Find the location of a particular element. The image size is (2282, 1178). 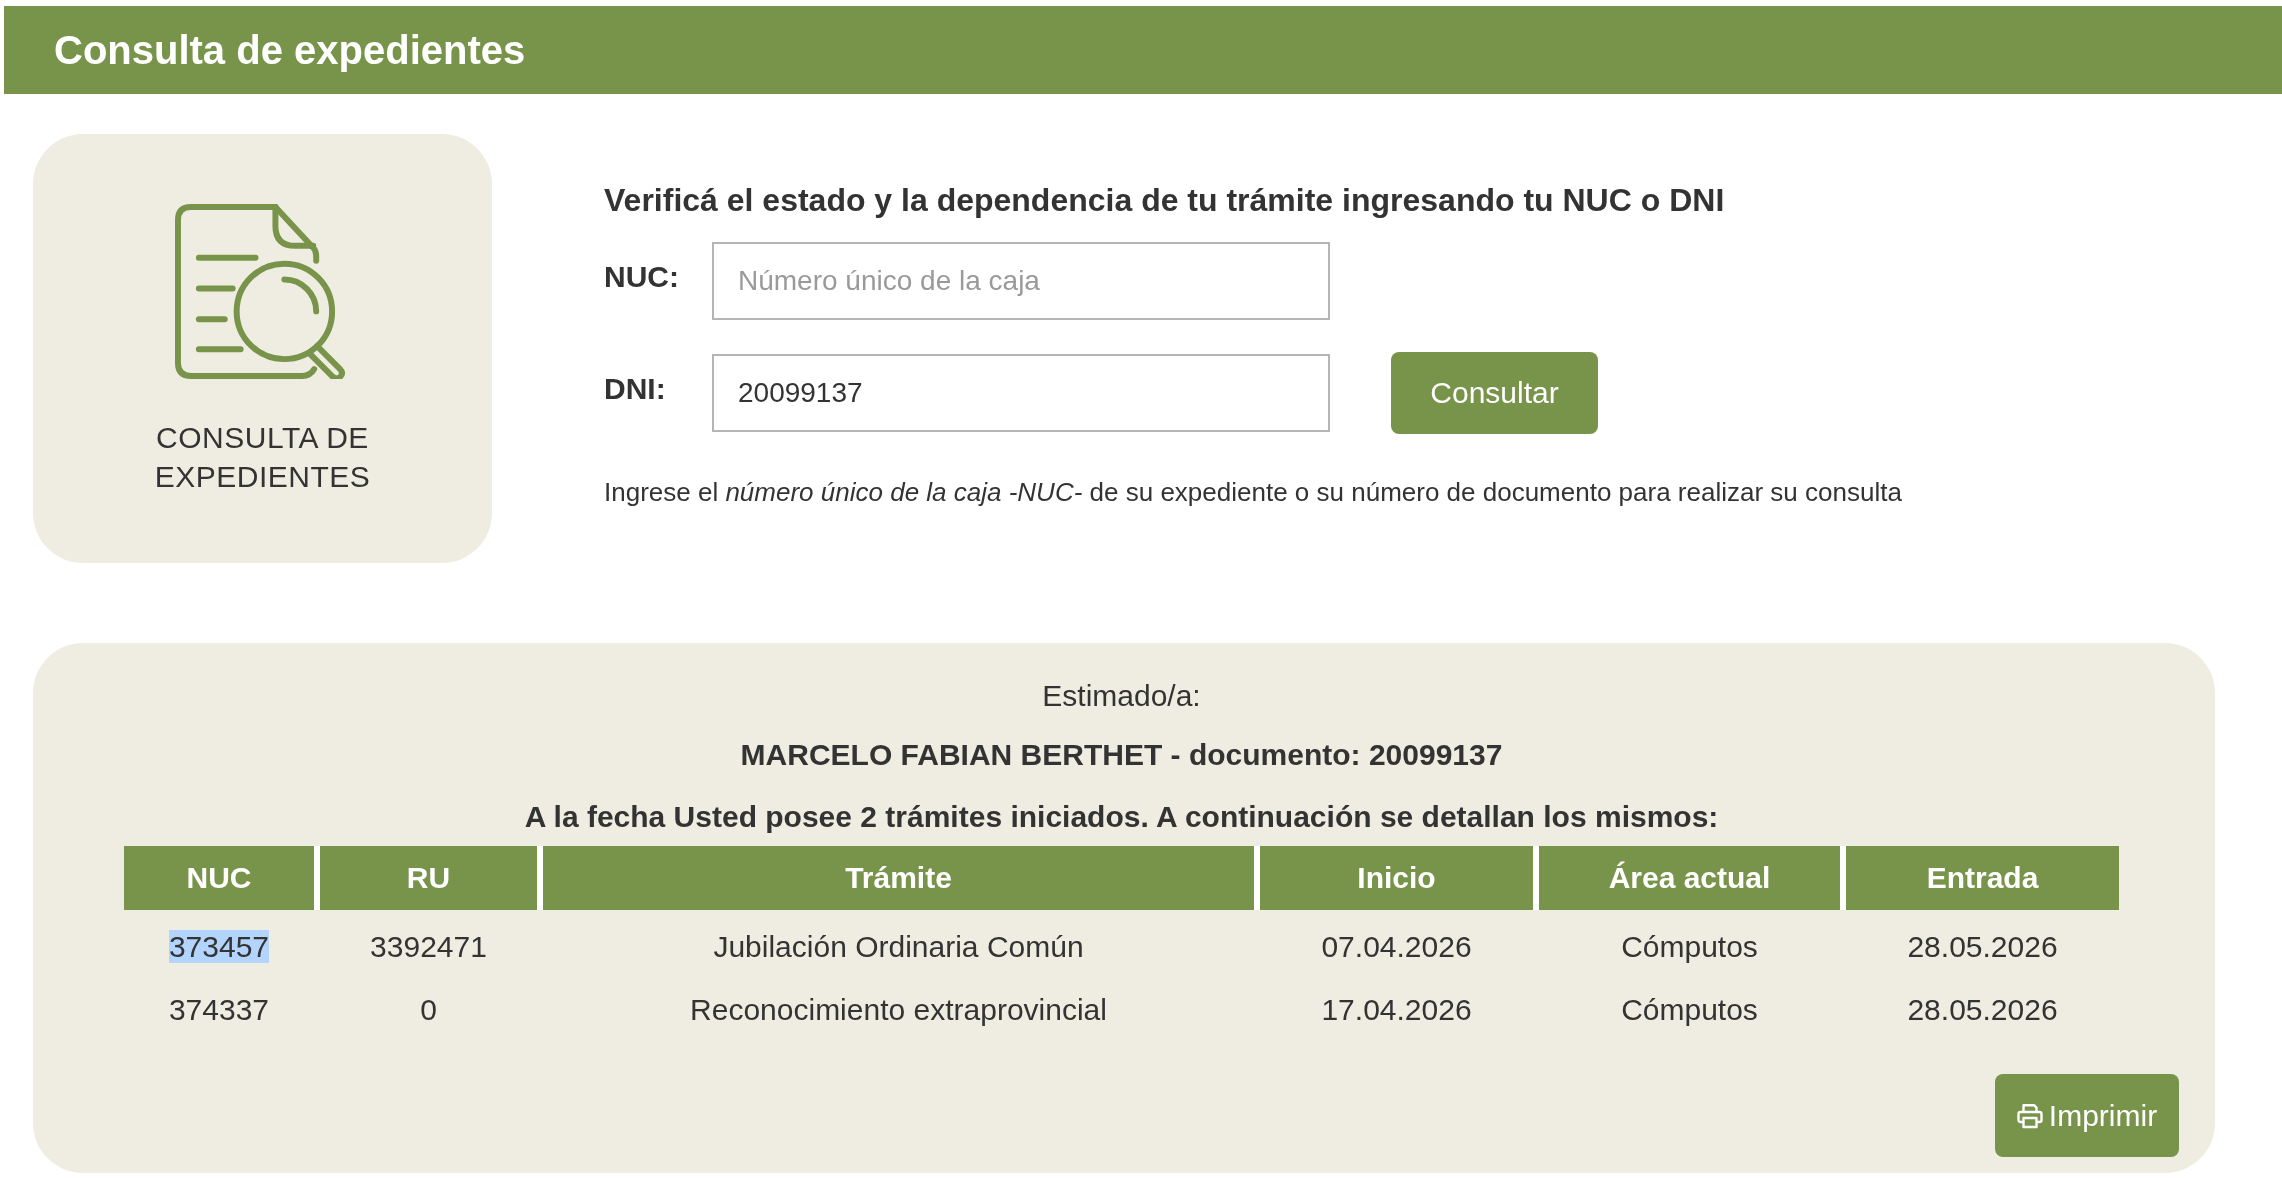

nuc-number: 374337 is located at coordinates (219, 1009).